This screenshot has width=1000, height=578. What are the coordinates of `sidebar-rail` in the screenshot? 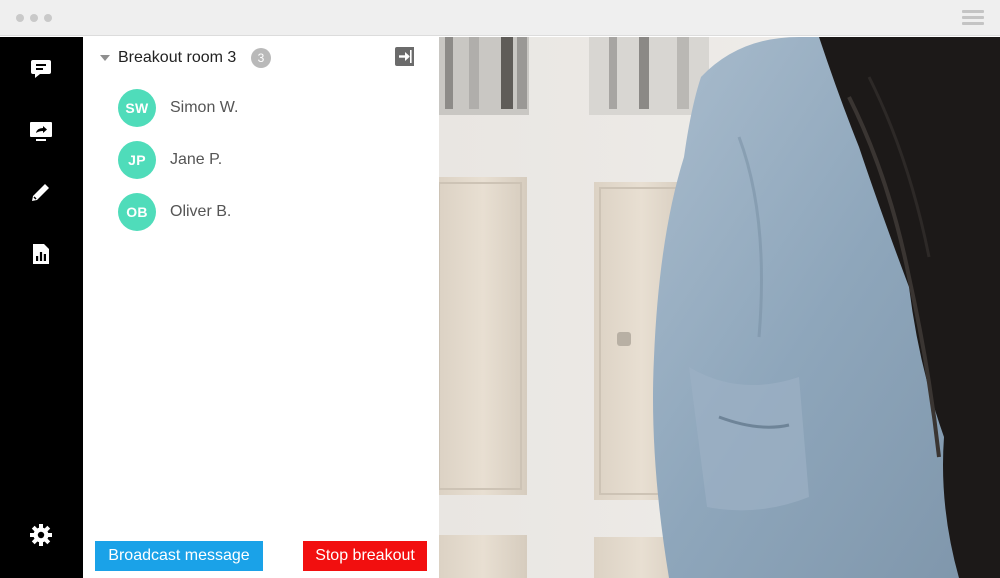 It's located at (41, 307).